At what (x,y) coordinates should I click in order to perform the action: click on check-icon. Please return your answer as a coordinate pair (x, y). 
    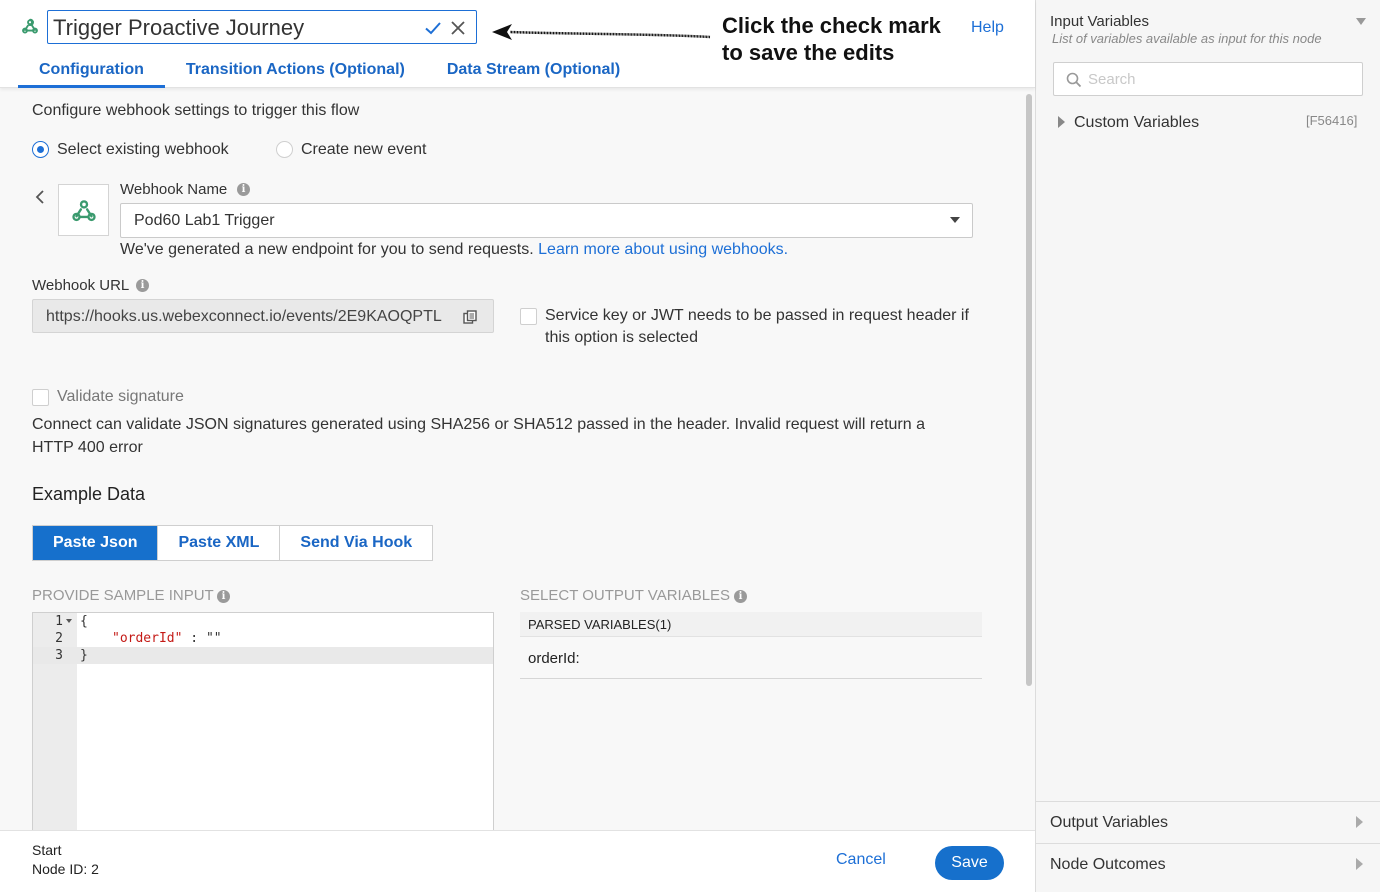
    Looking at the image, I should click on (433, 28).